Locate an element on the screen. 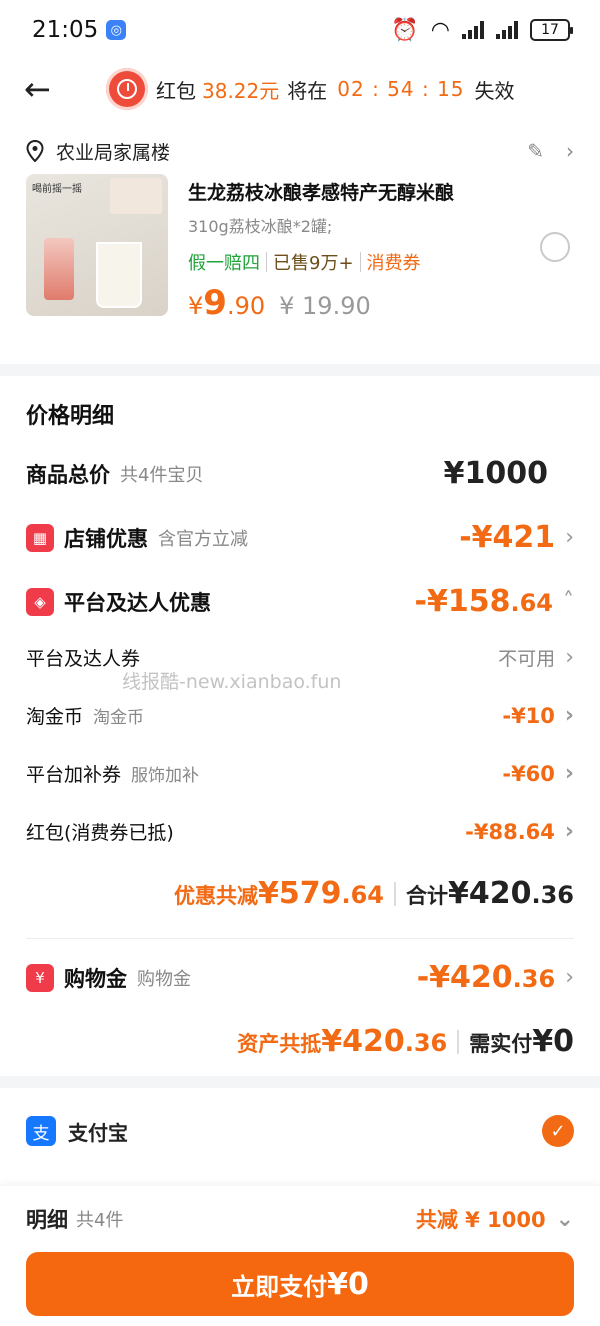 The image size is (600, 1326). goods-total-label: 商品总价 is located at coordinates (68, 474).